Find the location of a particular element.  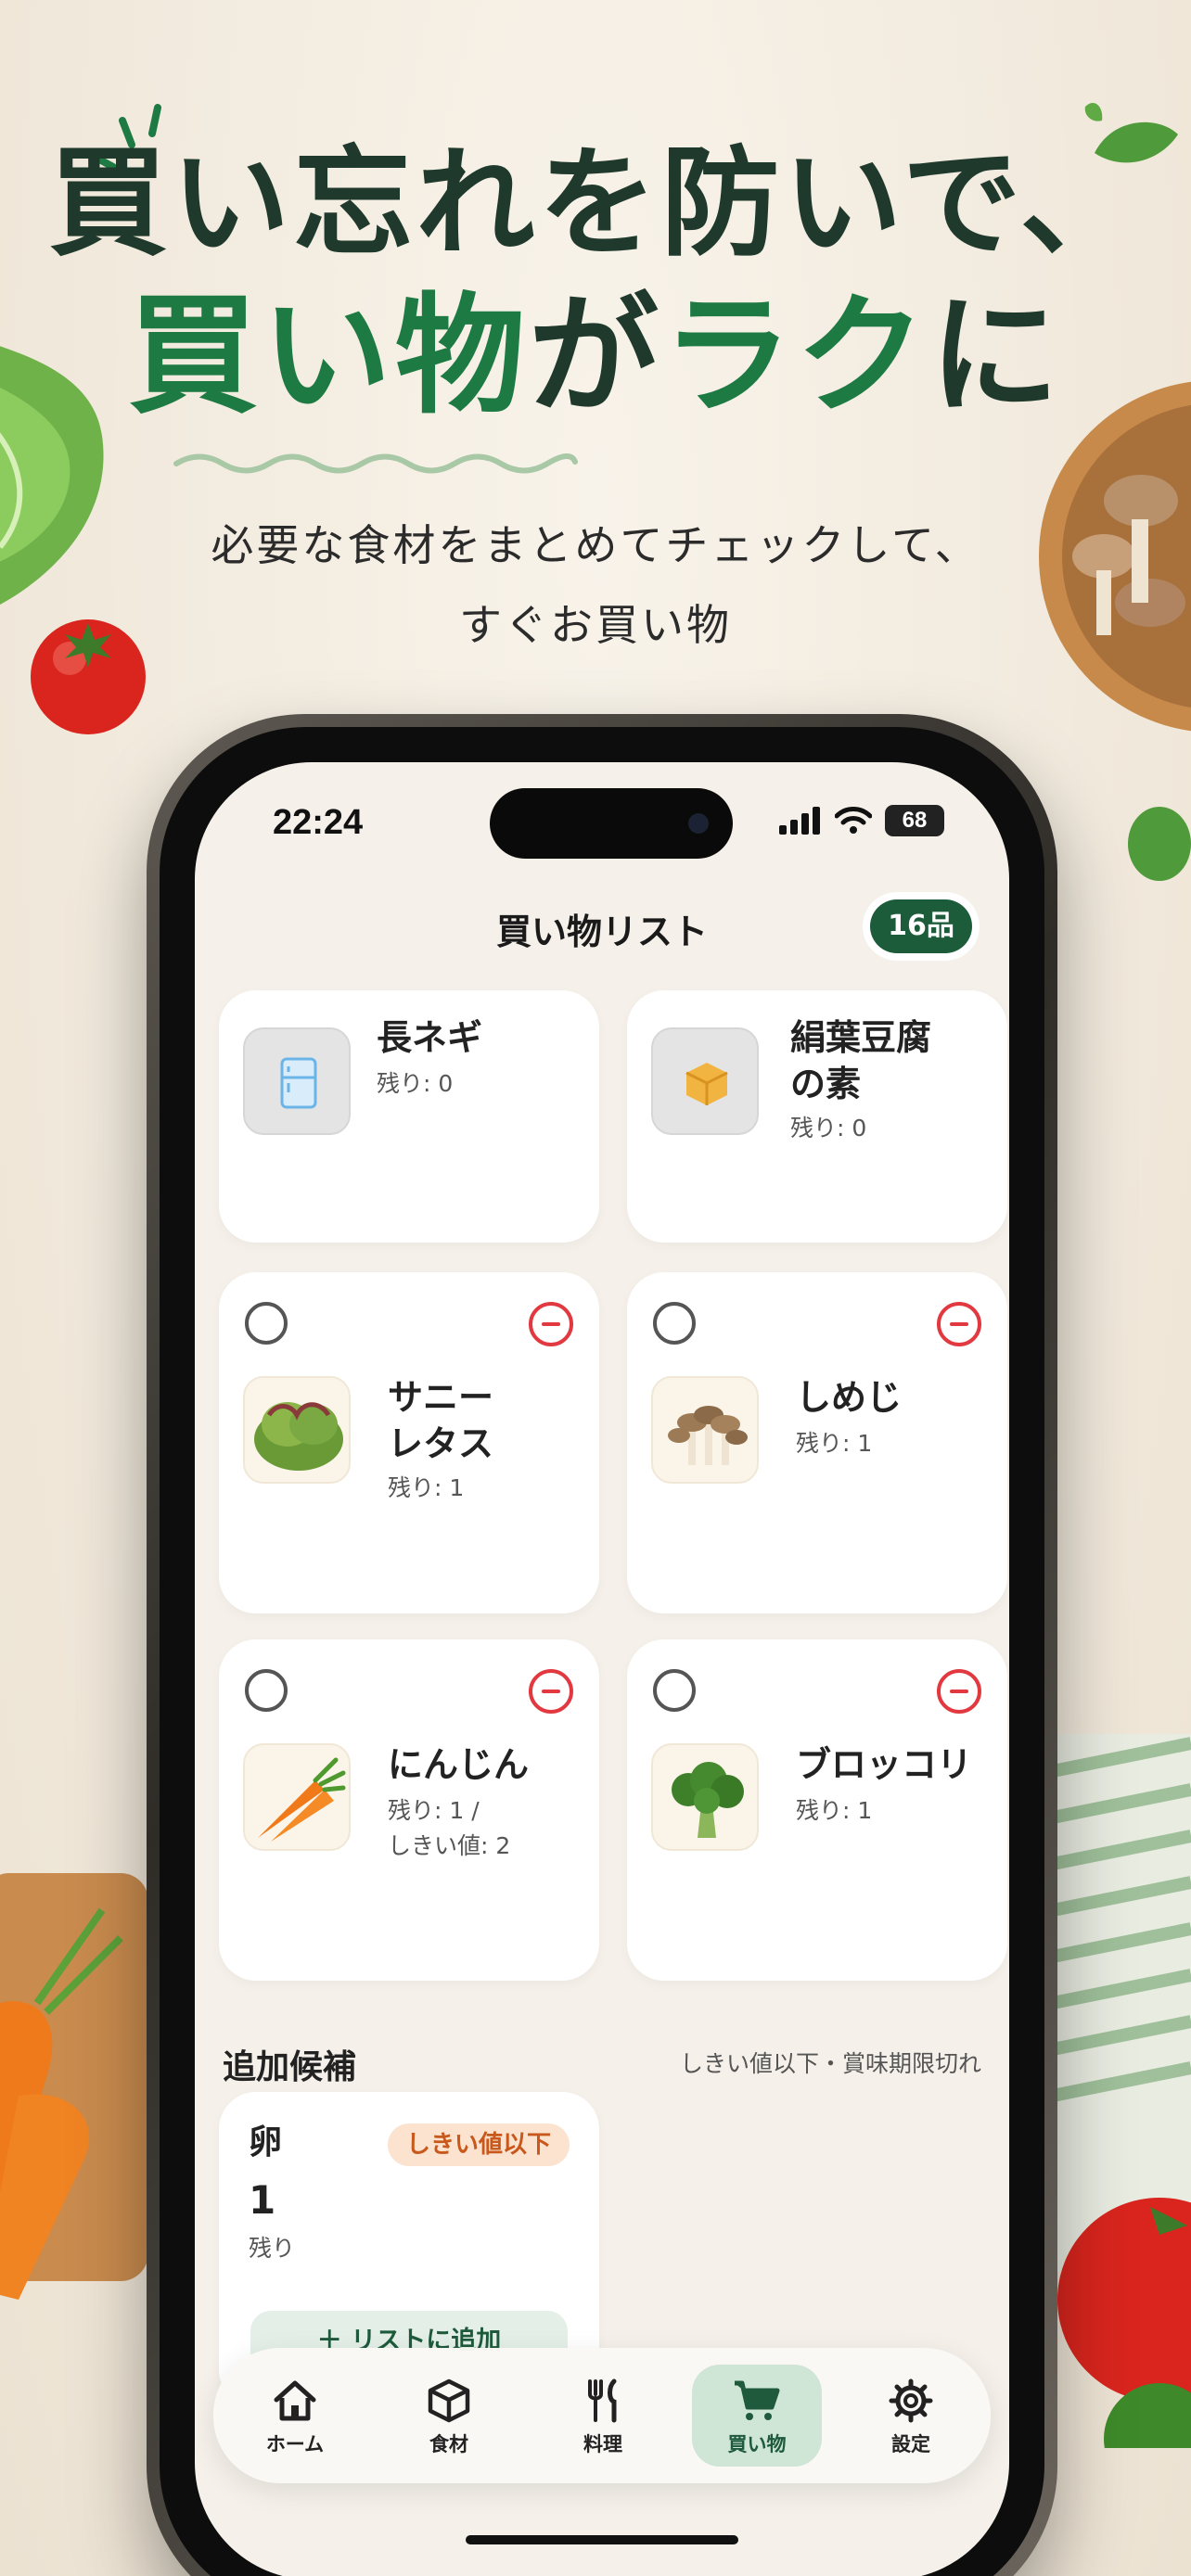

list-item: サニー レタス 残り: 1 is located at coordinates (409, 1443).